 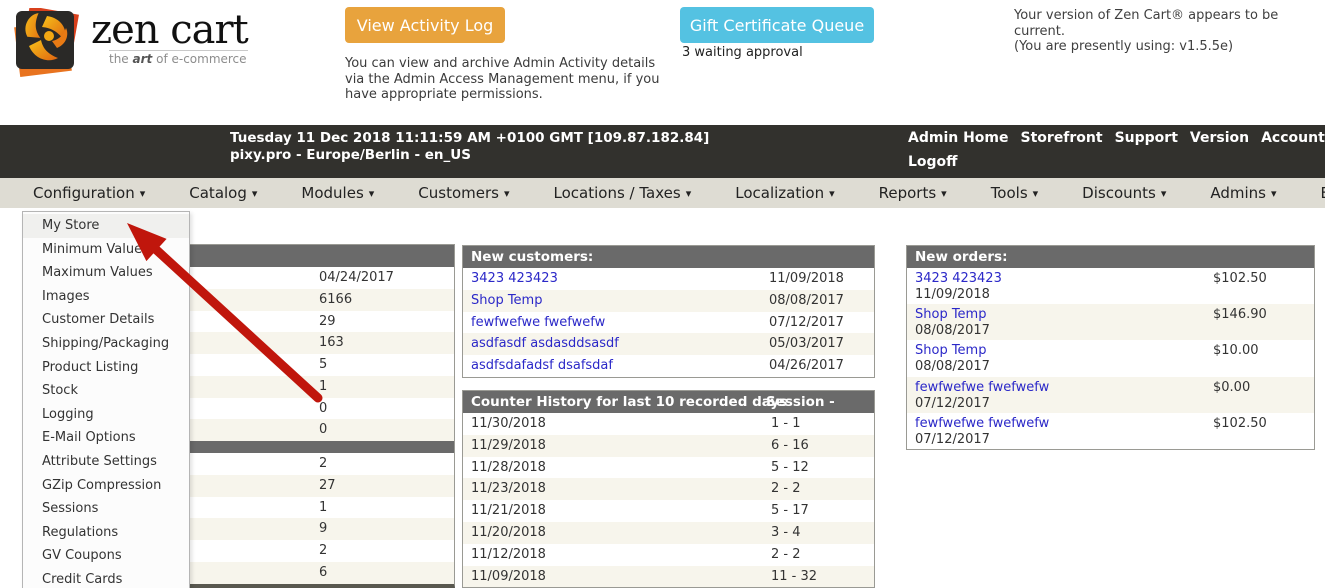 I want to click on menu-item-label: Reports, so click(x=907, y=193).